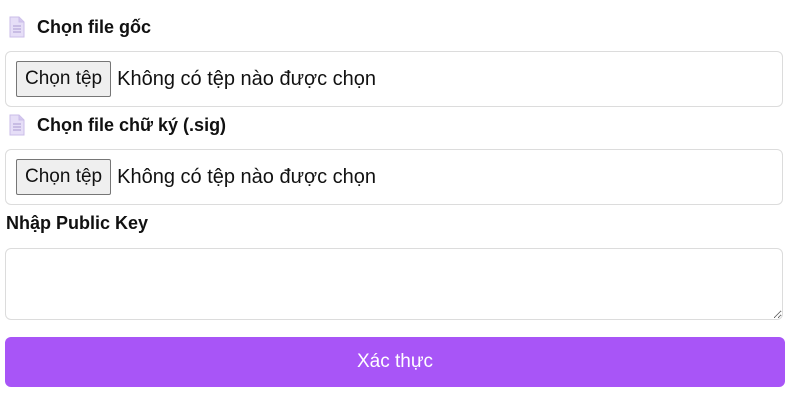 The width and height of the screenshot is (790, 405). I want to click on signature-file-label-text: Chọn file chữ ký (.sig), so click(132, 124).